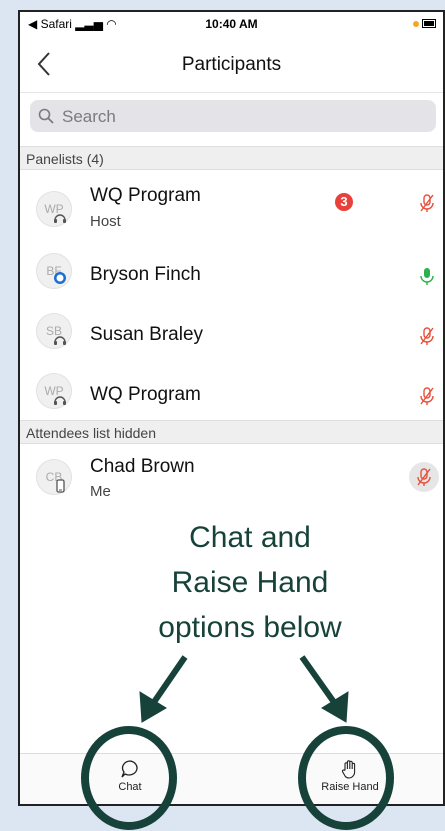  What do you see at coordinates (105, 221) in the screenshot?
I see `participant-role: Host` at bounding box center [105, 221].